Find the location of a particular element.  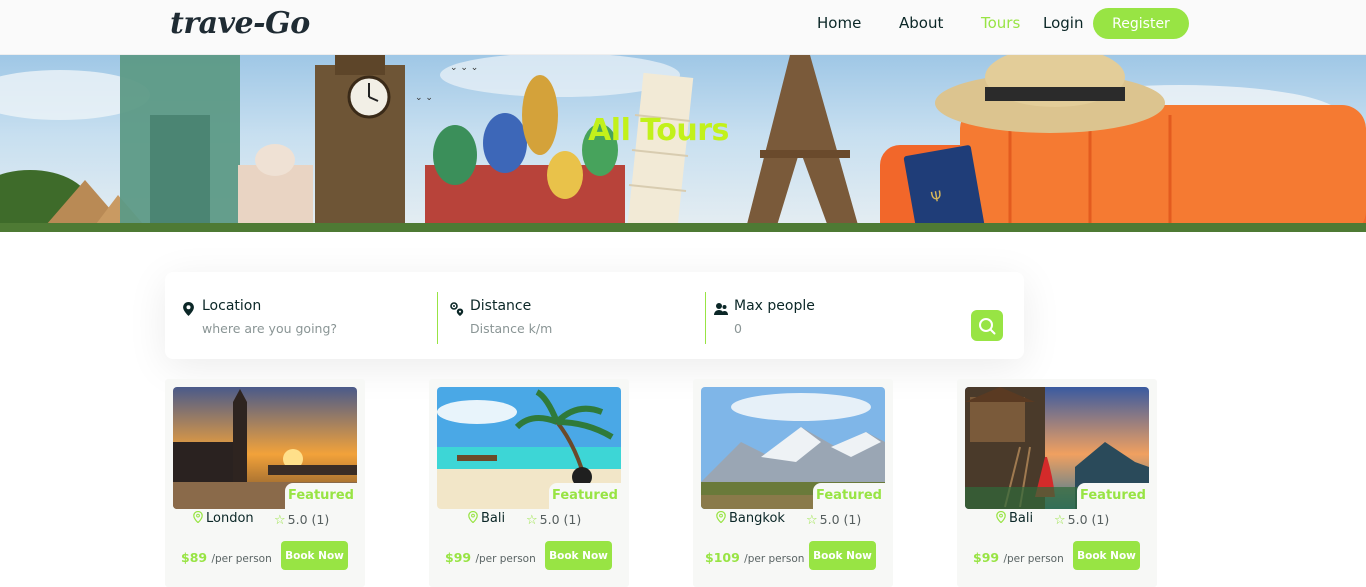

site-header: trave-Go Home About Tours Login Register is located at coordinates (683, 27).